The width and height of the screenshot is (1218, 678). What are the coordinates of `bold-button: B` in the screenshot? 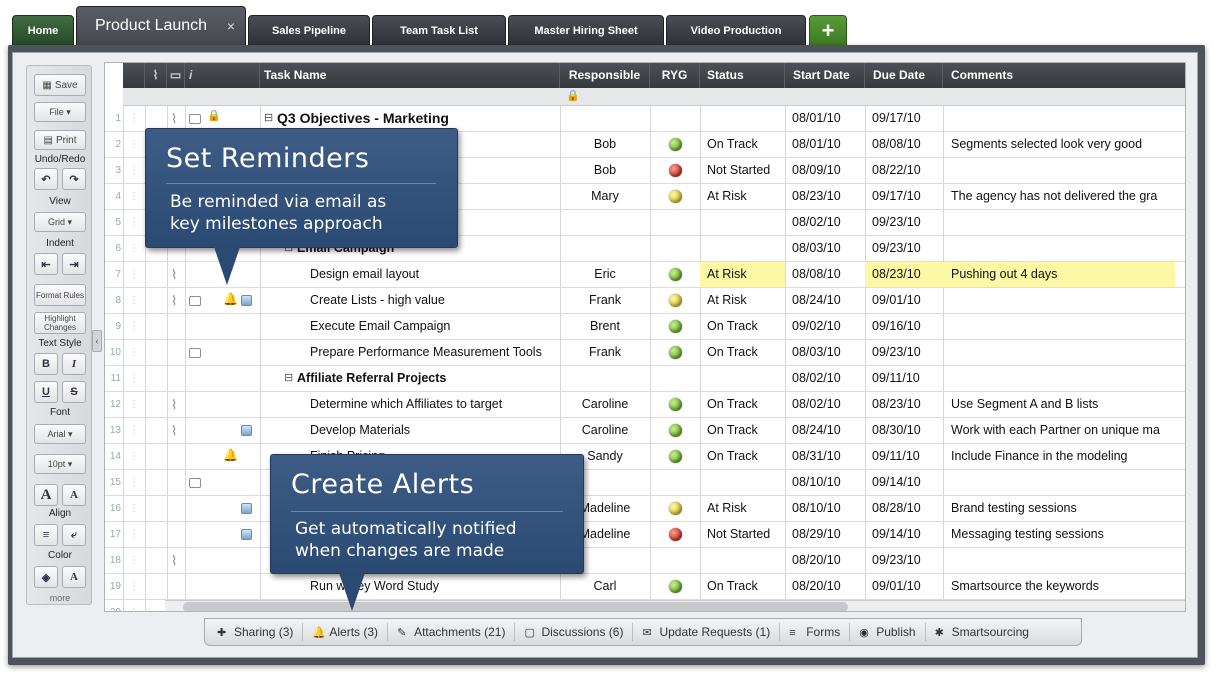 It's located at (46, 364).